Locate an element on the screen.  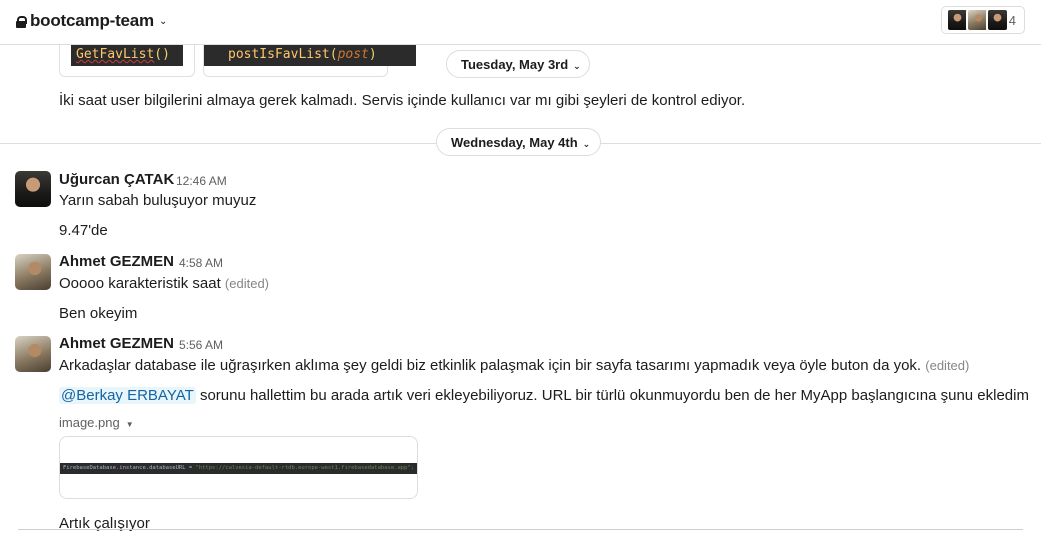
date-divider-tuesday: Tuesday, May 3rd ⌄ is located at coordinates (518, 64).